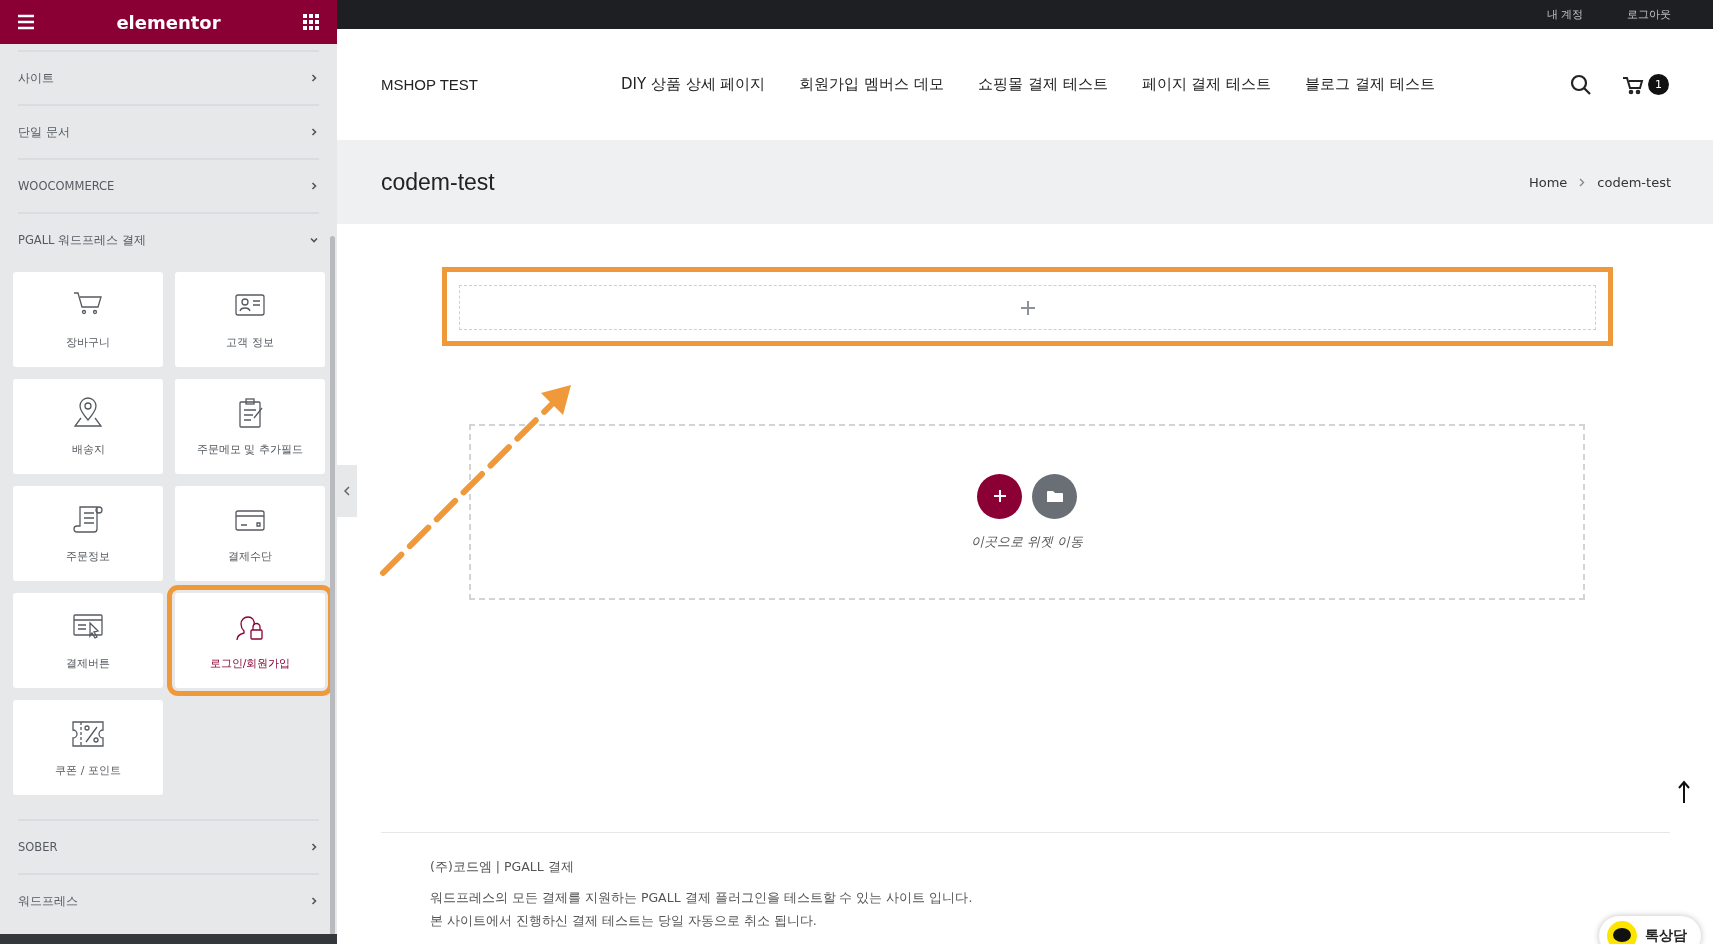  What do you see at coordinates (1622, 932) in the screenshot?
I see `chat-bubble-icon` at bounding box center [1622, 932].